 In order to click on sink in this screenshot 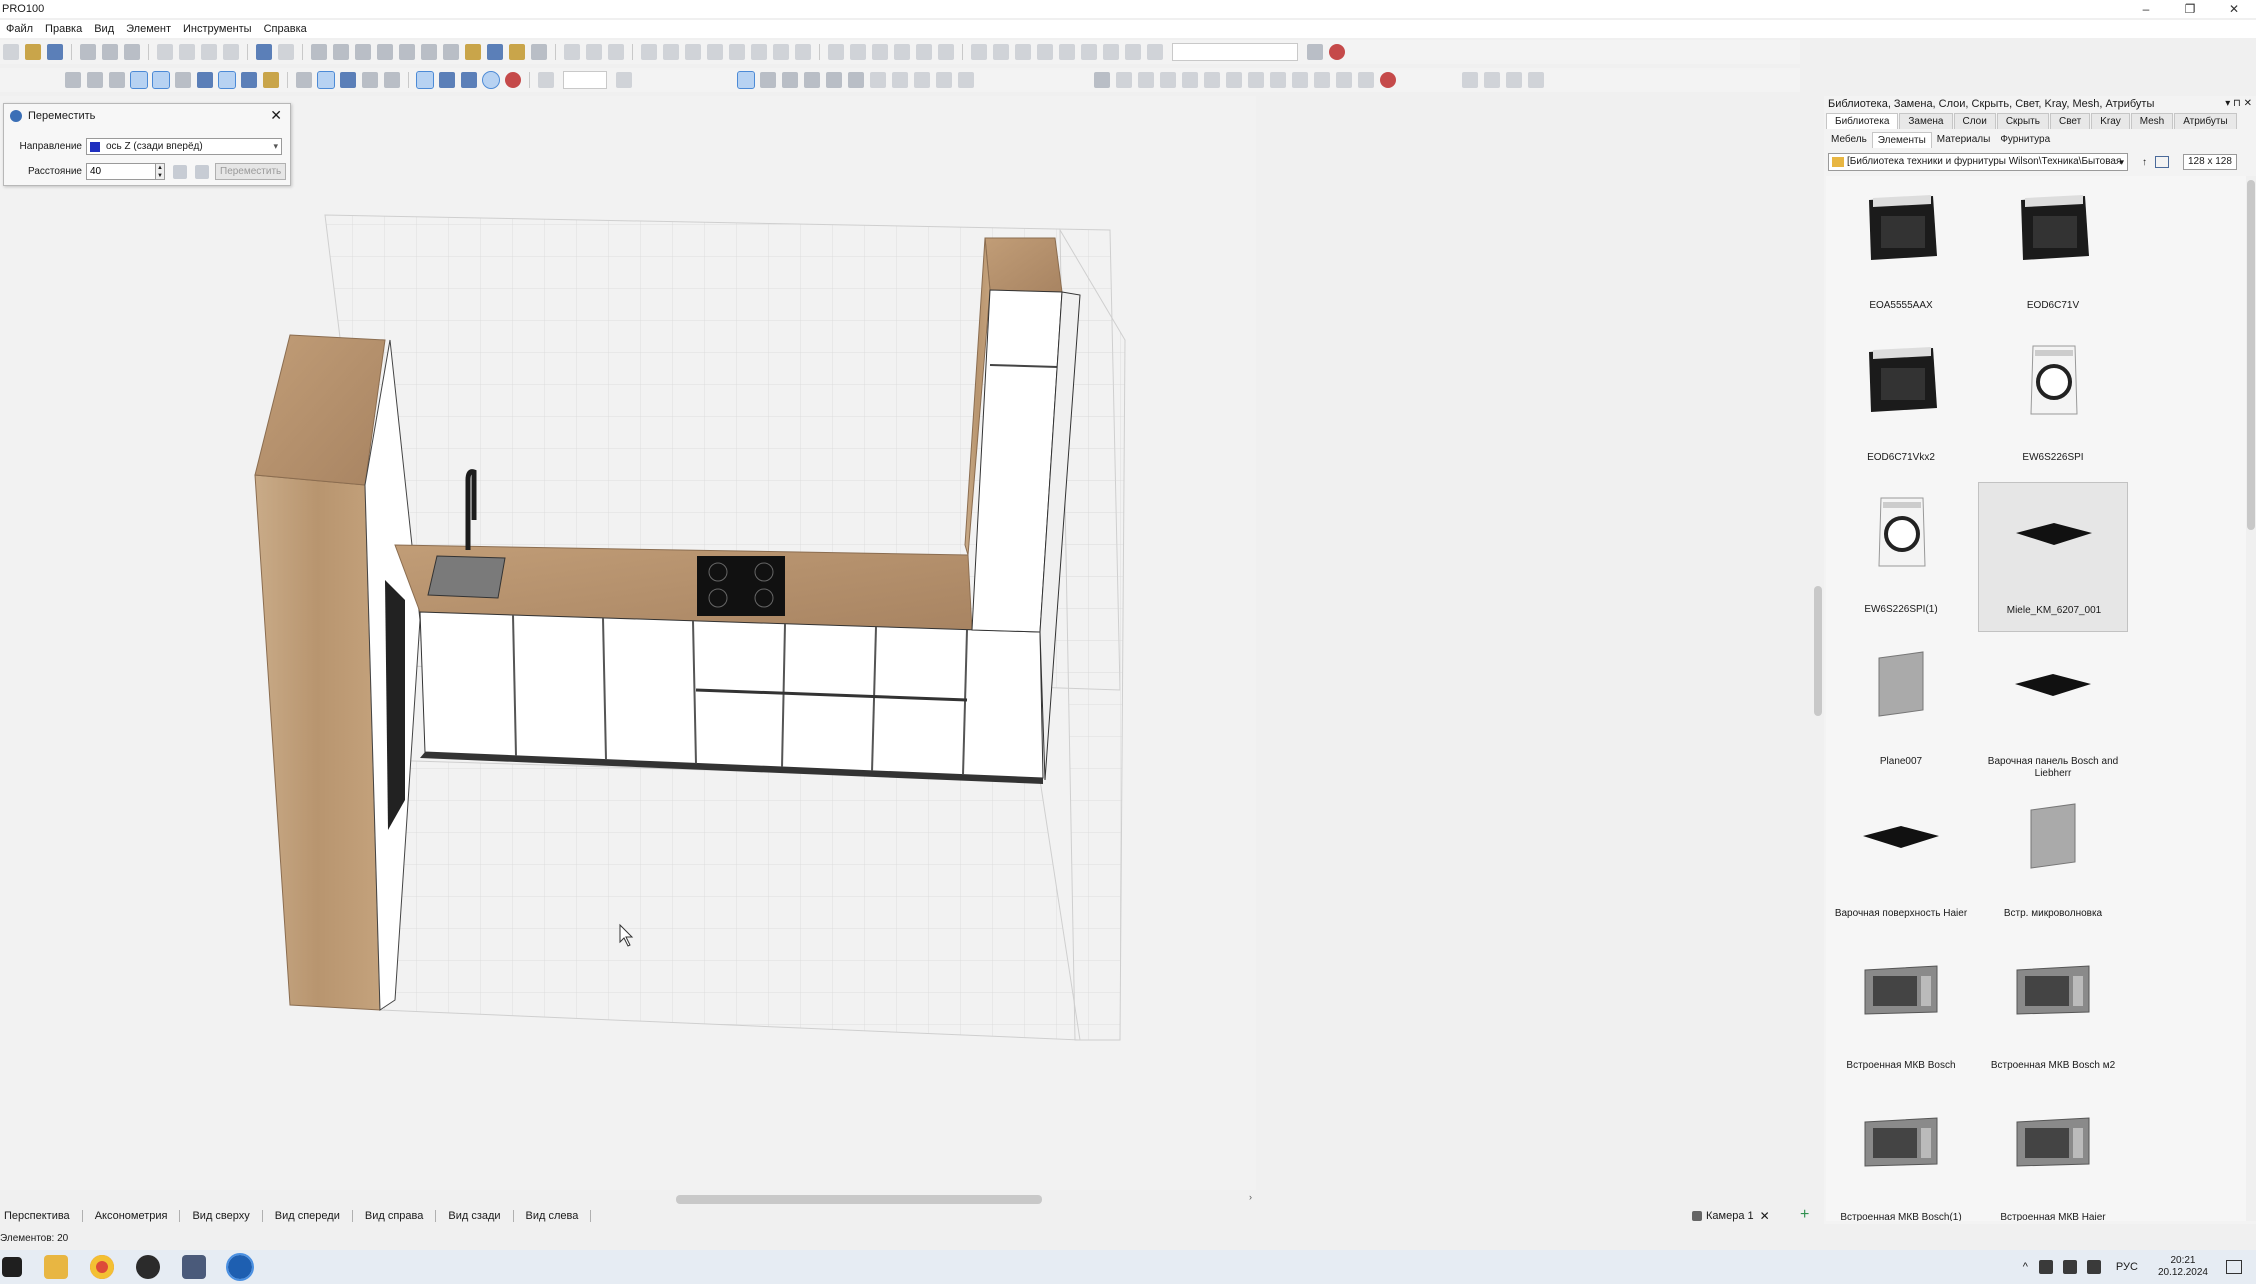, I will do `click(466, 577)`.